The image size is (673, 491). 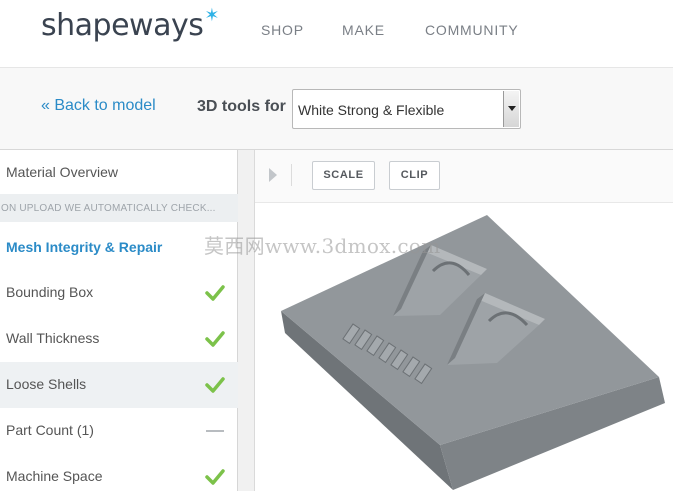 I want to click on logo-text: shapeways, so click(x=122, y=25).